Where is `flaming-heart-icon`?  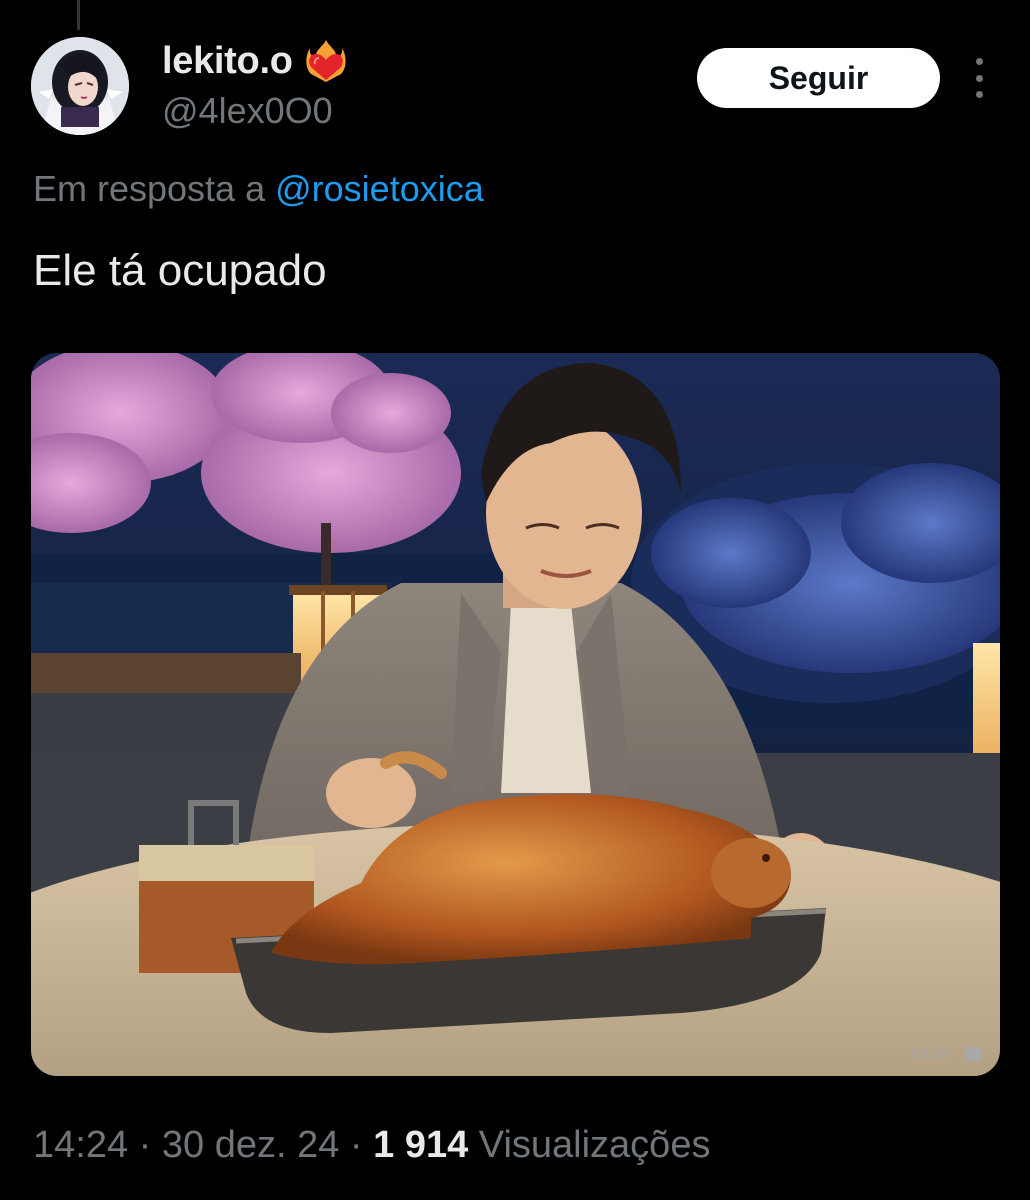 flaming-heart-icon is located at coordinates (326, 61).